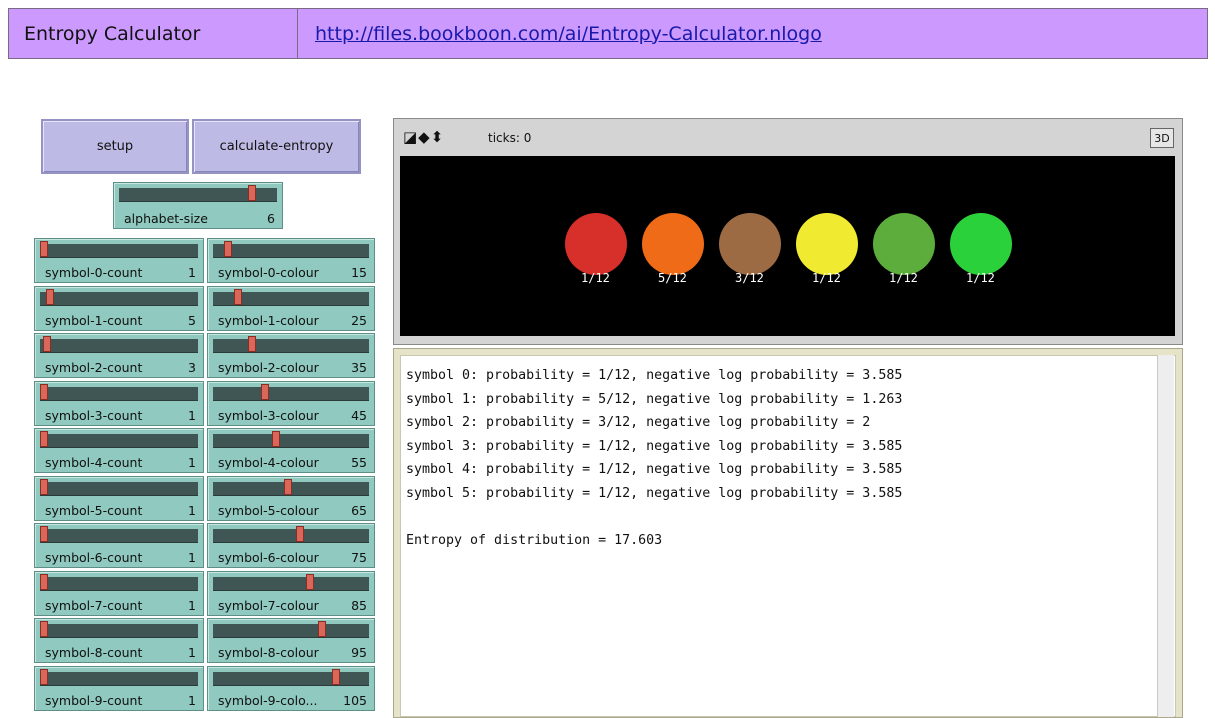 The height and width of the screenshot is (718, 1215). I want to click on slider-label: symbol-9-count, so click(94, 700).